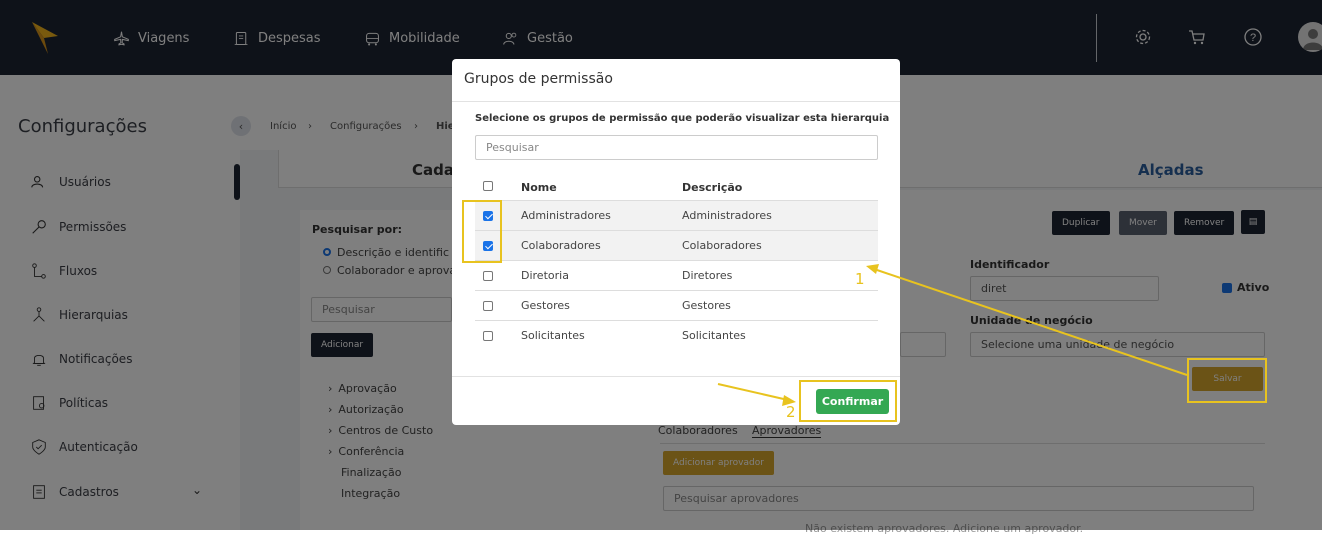  Describe the element at coordinates (952, 335) in the screenshot. I see `annotation-arrows` at that location.